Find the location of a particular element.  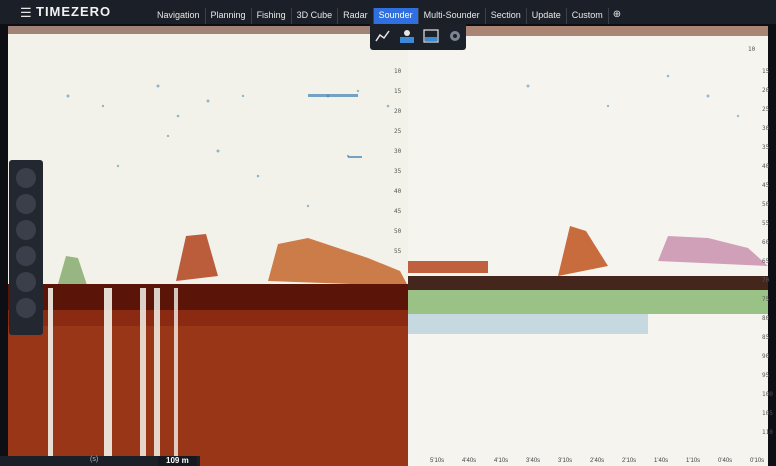

time-label: 4'40s is located at coordinates (469, 461).